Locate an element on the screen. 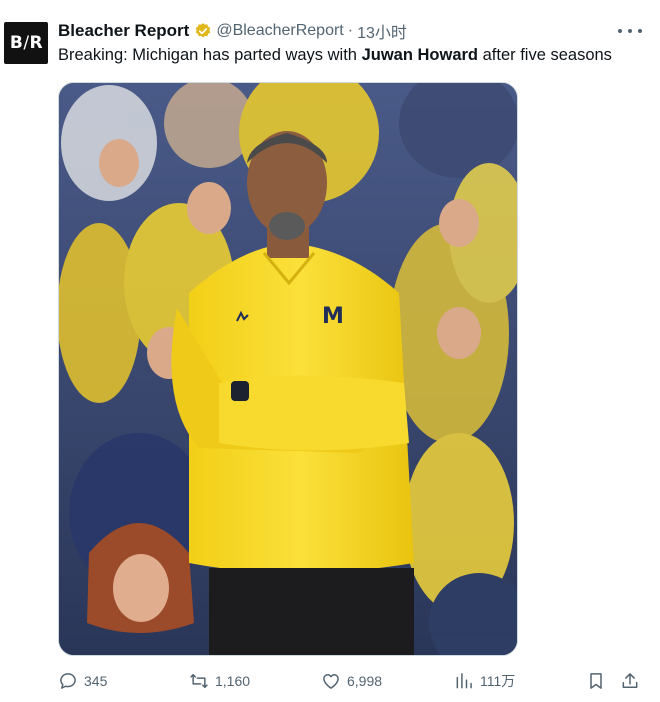  retweet-button: 1,160 is located at coordinates (219, 681).